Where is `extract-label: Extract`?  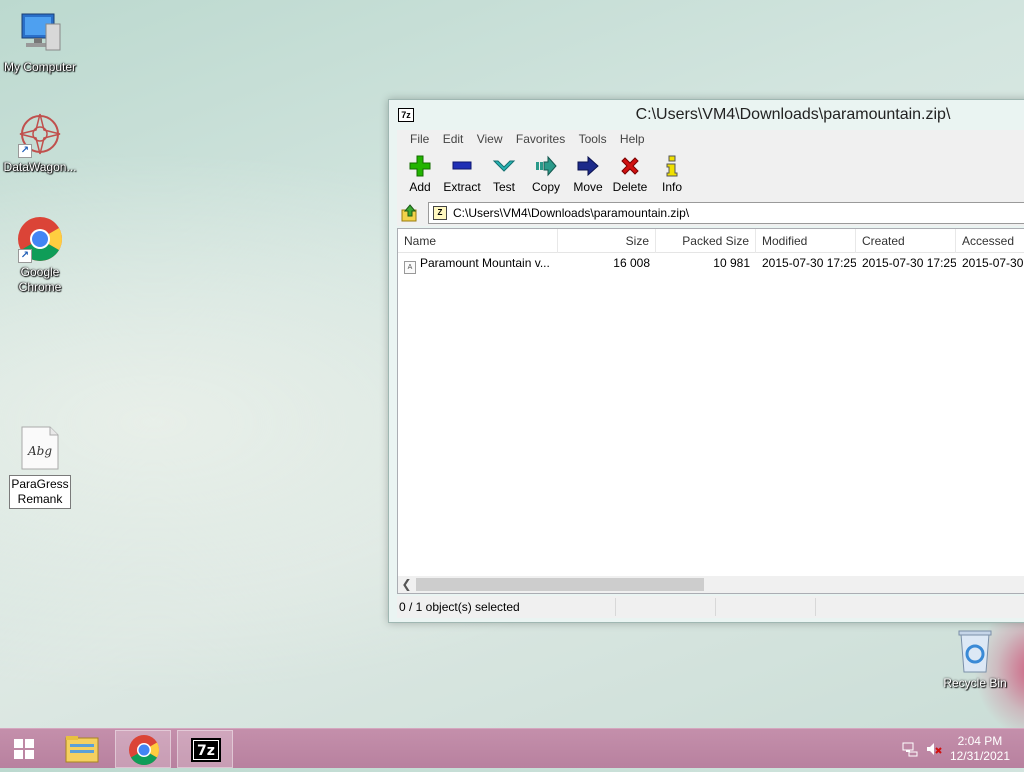 extract-label: Extract is located at coordinates (462, 187).